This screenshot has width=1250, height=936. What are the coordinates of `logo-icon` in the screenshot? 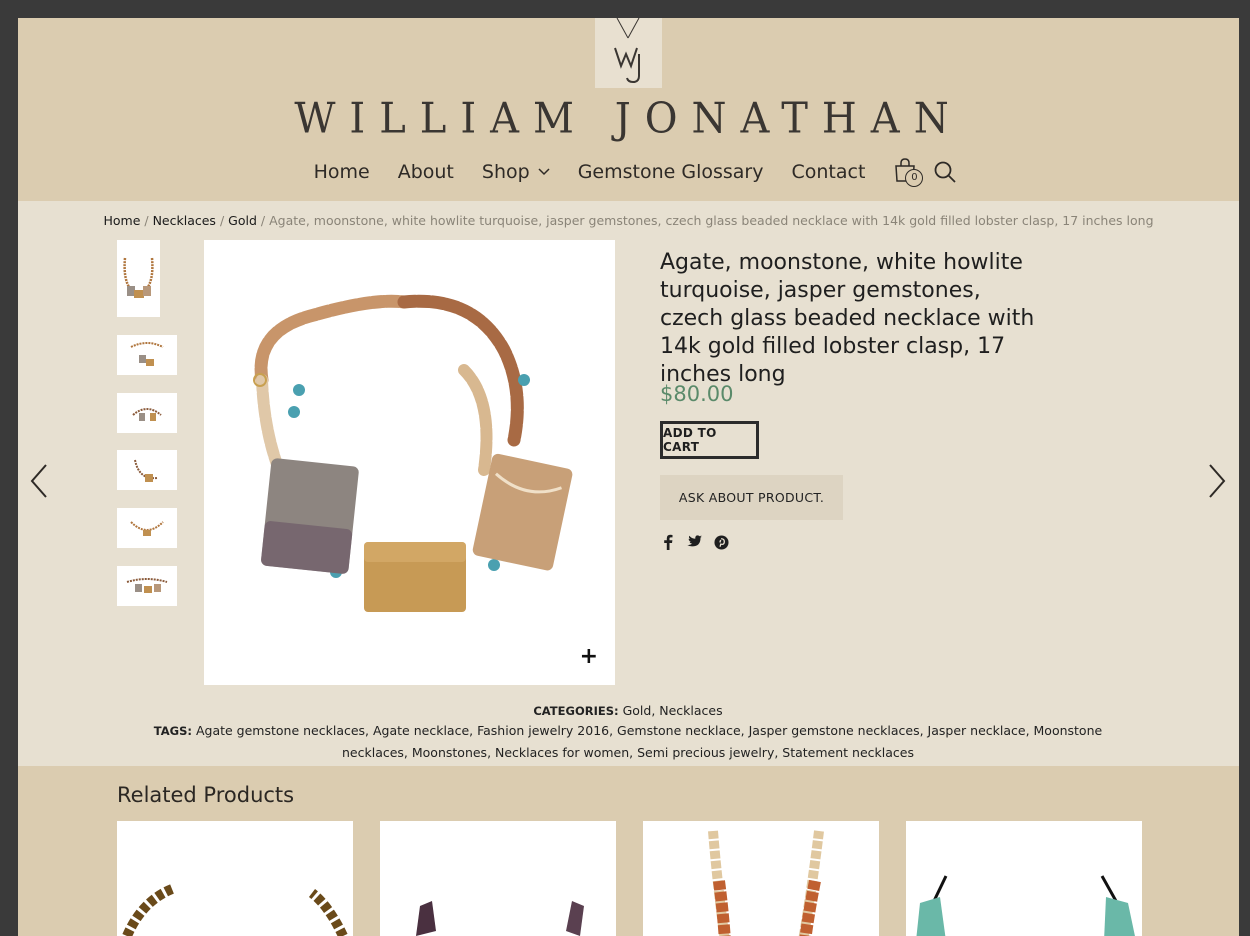 It's located at (627, 51).